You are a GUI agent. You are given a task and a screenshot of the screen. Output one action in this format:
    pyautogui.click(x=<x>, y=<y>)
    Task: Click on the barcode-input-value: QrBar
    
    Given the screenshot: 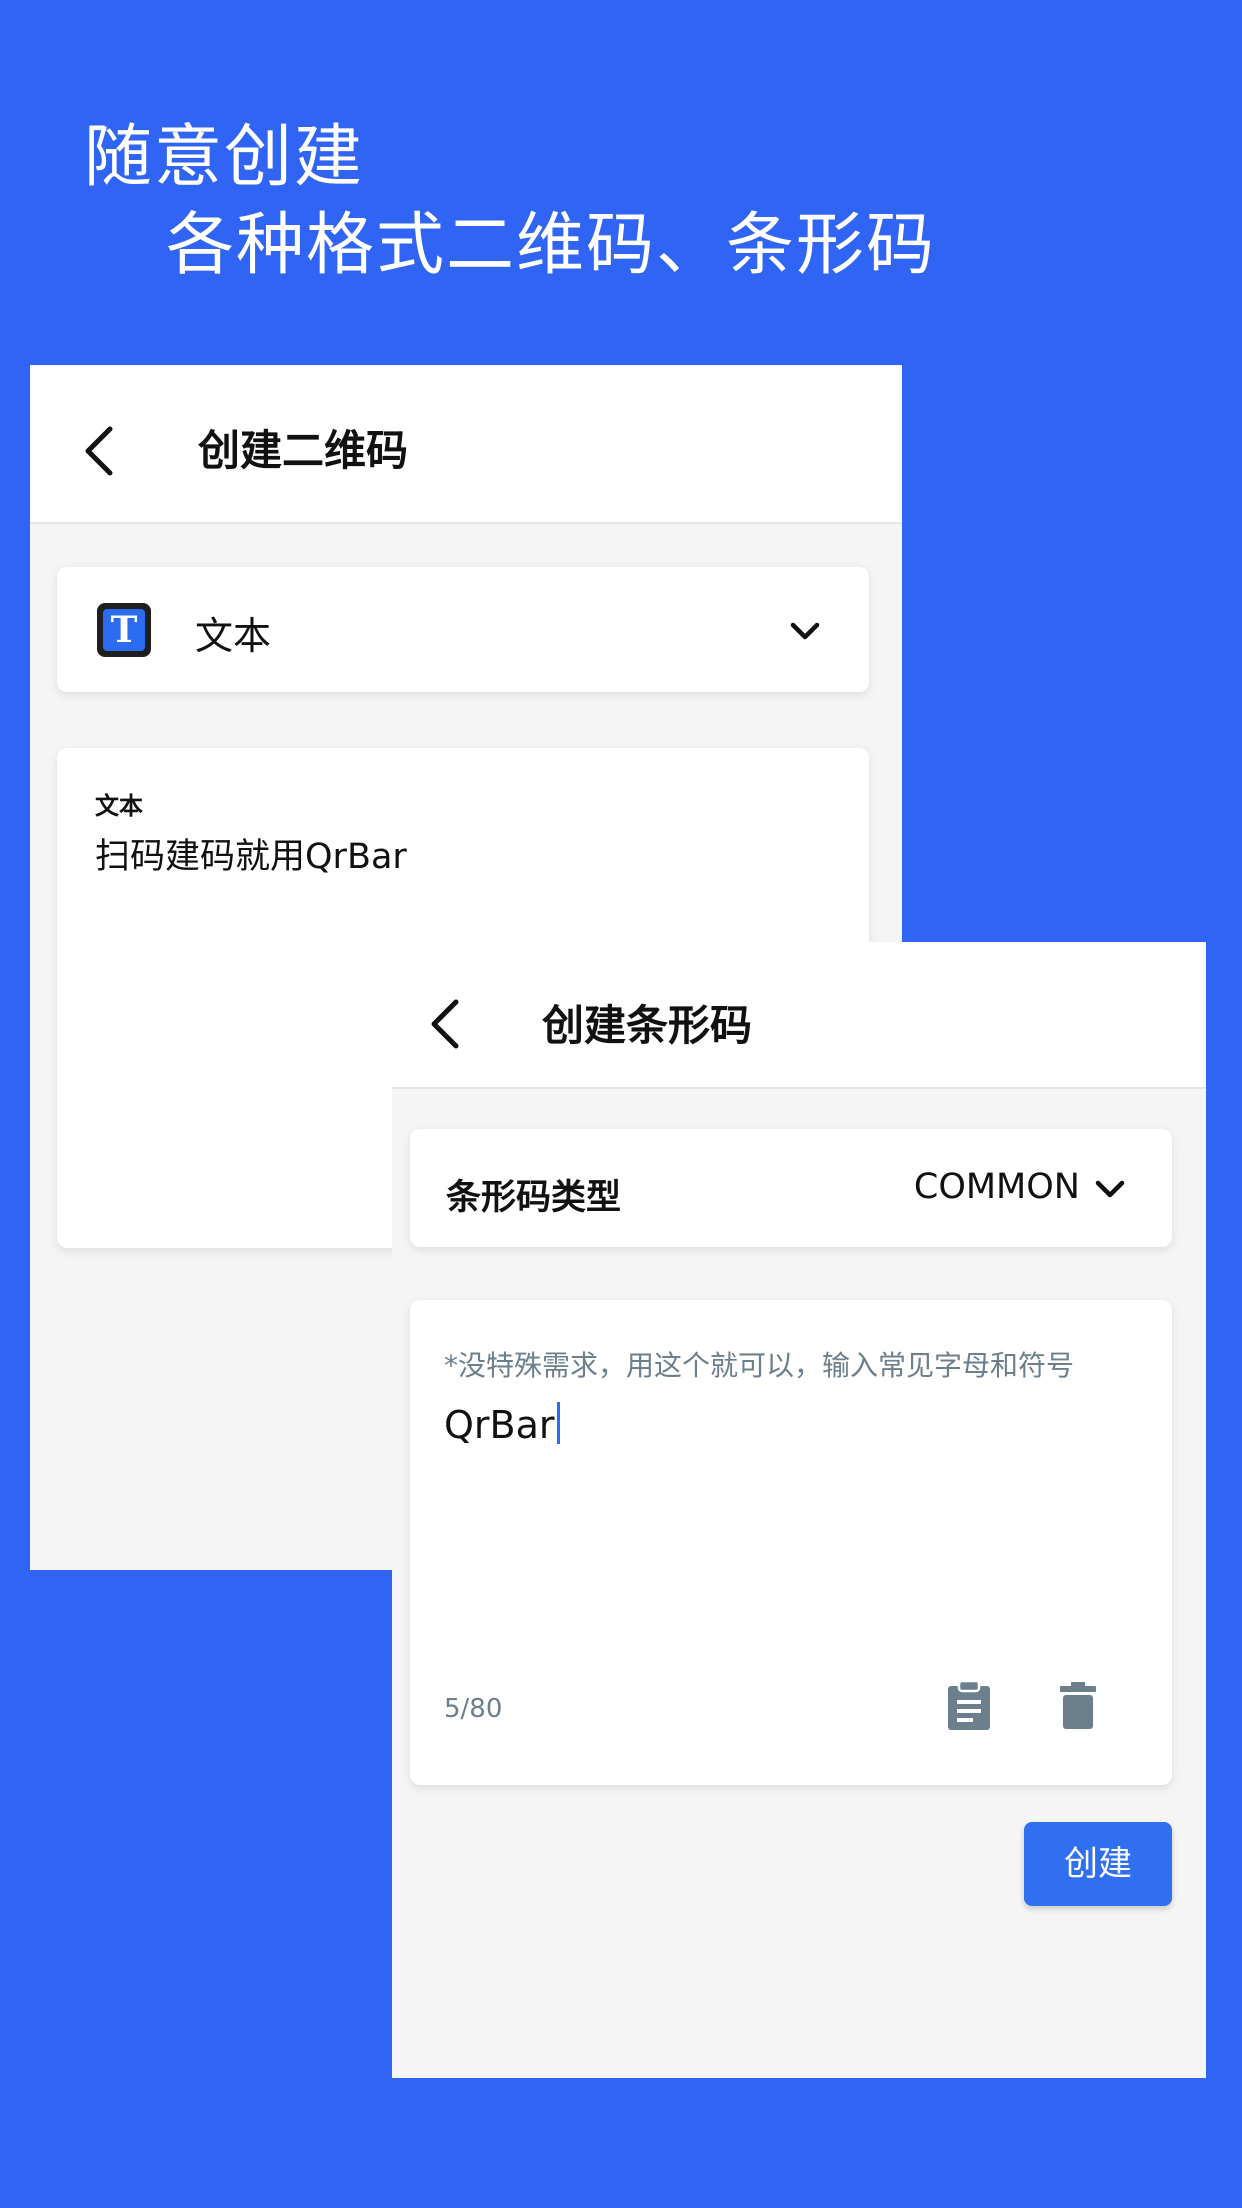 What is the action you would take?
    pyautogui.click(x=499, y=1425)
    